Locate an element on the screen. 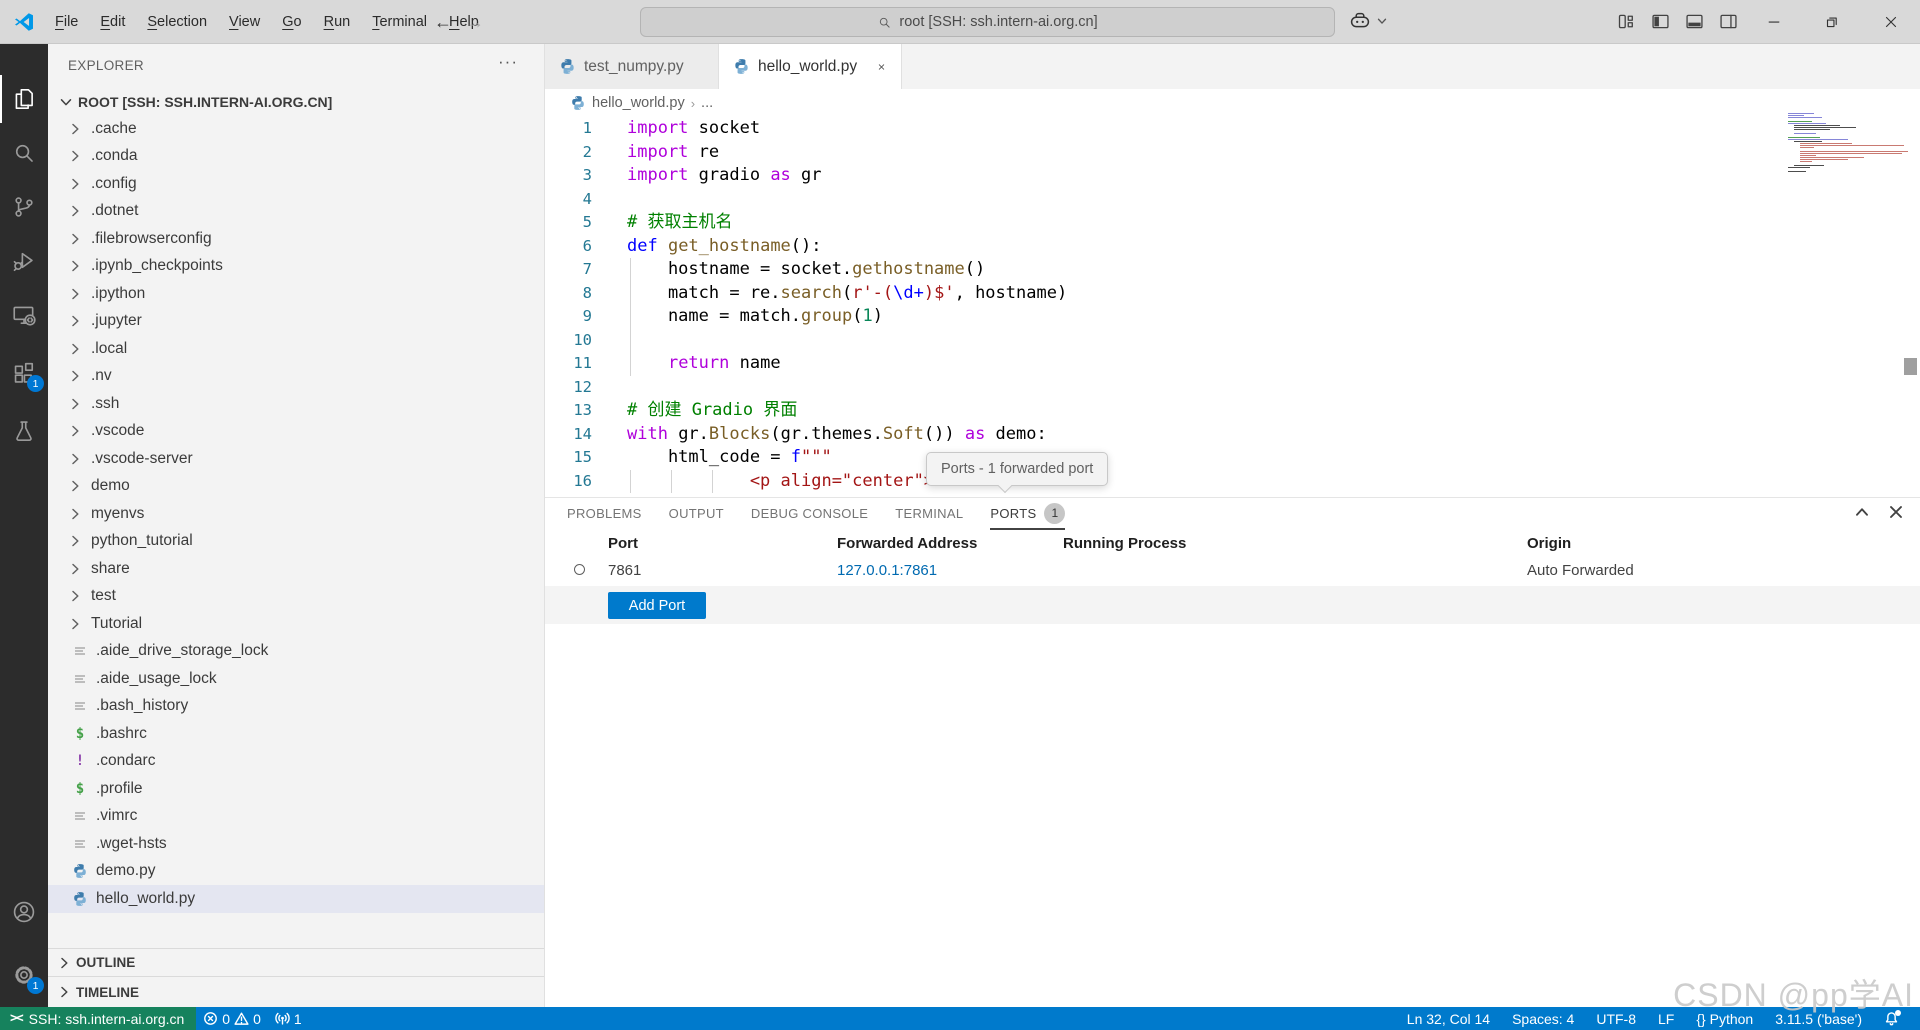  menu-selection: Selection is located at coordinates (177, 22).